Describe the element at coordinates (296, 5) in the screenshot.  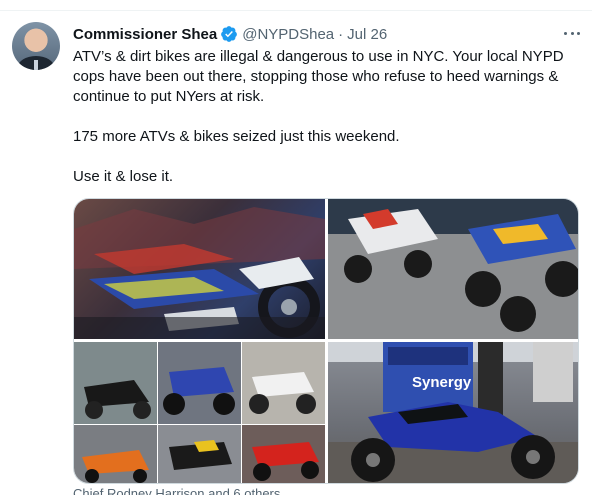
I see `timeline-divider` at that location.